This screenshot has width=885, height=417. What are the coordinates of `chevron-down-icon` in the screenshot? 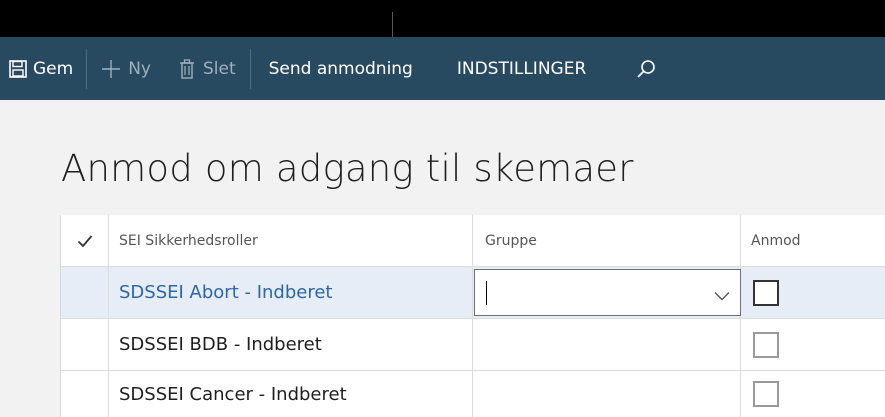 It's located at (722, 295).